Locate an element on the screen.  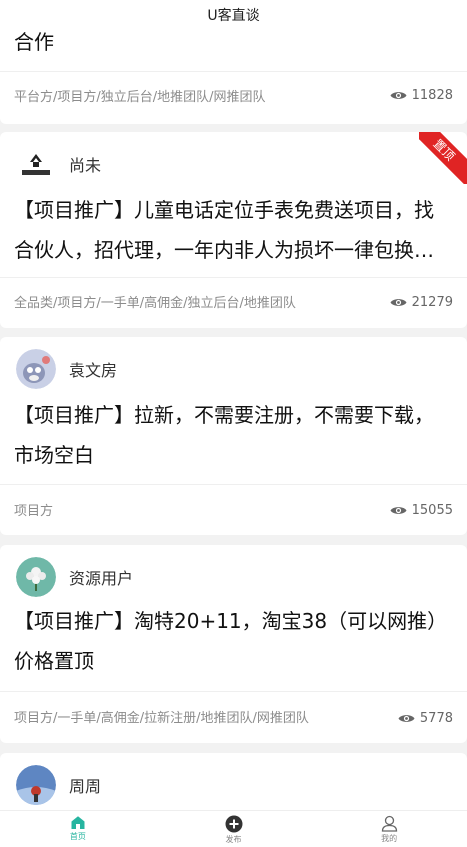
view-count: 15055 is located at coordinates (421, 510).